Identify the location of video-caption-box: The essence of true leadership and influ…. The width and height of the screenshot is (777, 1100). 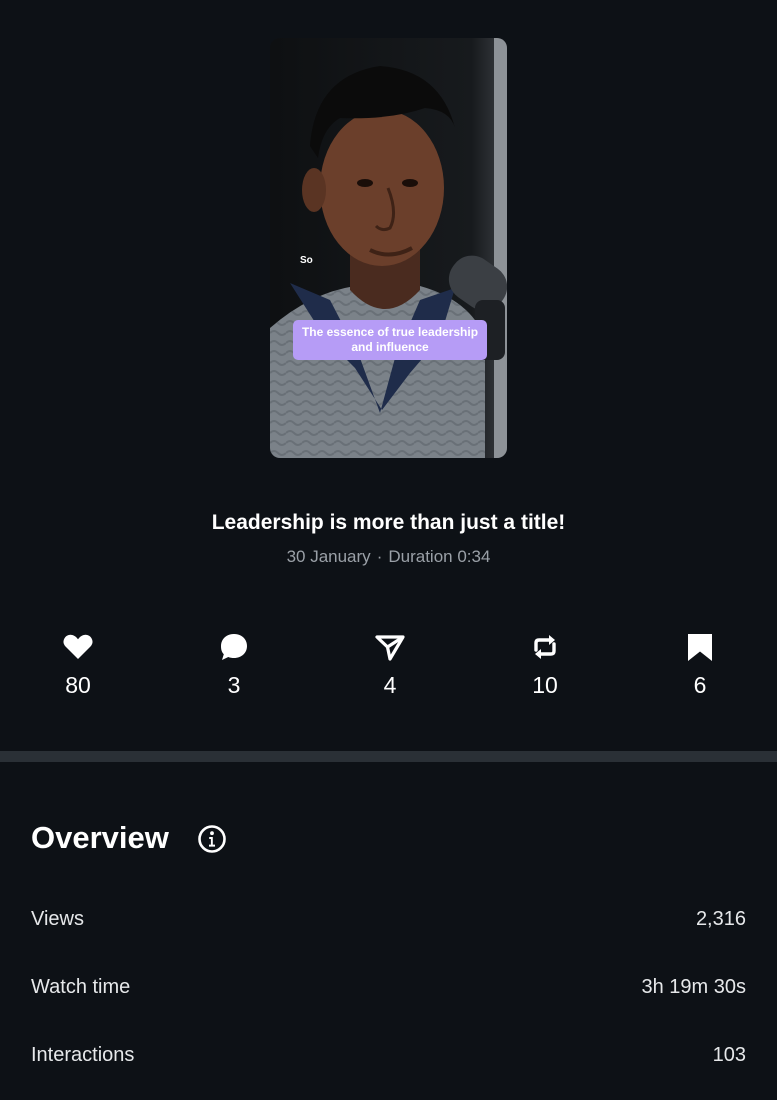
(390, 340).